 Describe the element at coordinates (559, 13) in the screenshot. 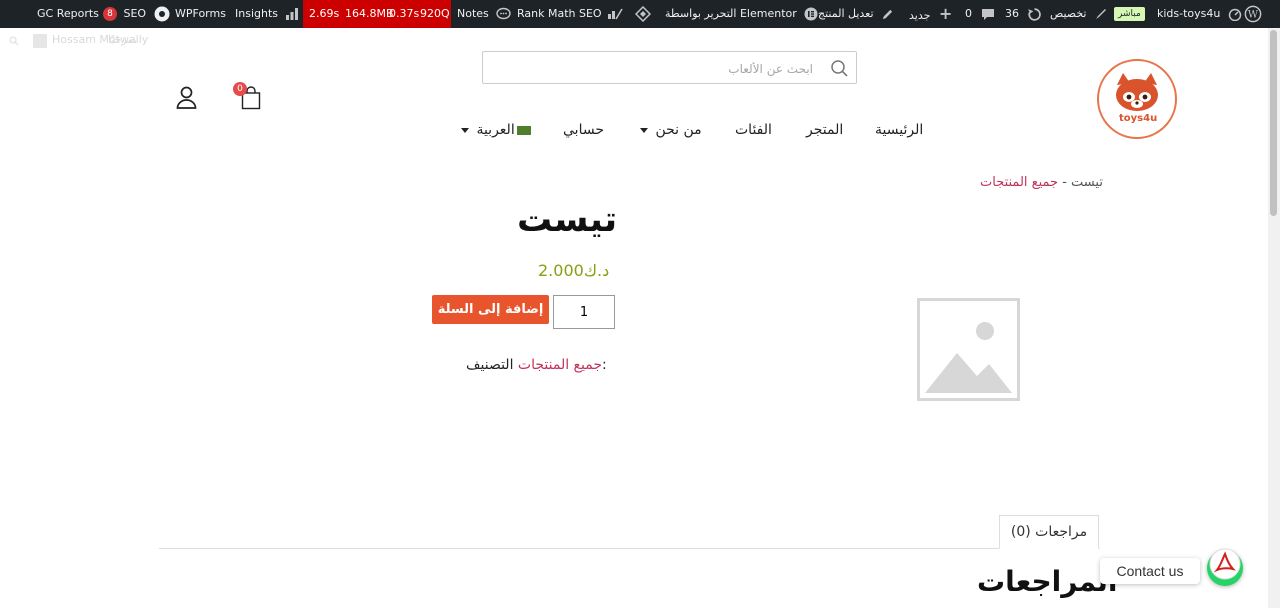

I see `rank-math-label: Rank Math SEO` at that location.